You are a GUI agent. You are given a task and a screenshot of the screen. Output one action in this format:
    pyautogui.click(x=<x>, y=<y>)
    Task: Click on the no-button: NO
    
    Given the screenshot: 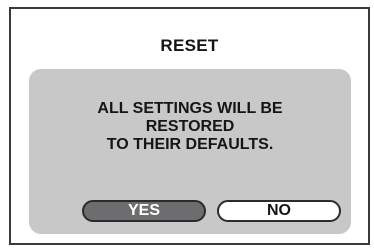 What is the action you would take?
    pyautogui.click(x=279, y=211)
    